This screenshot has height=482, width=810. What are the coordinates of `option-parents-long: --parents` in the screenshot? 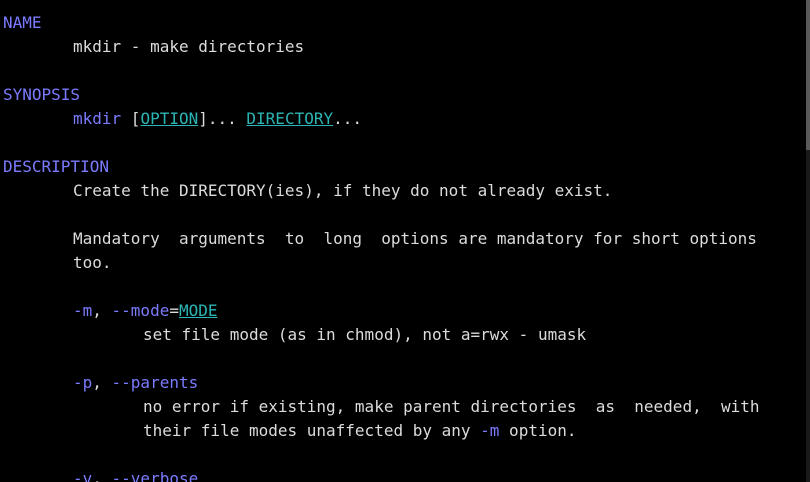 It's located at (155, 382).